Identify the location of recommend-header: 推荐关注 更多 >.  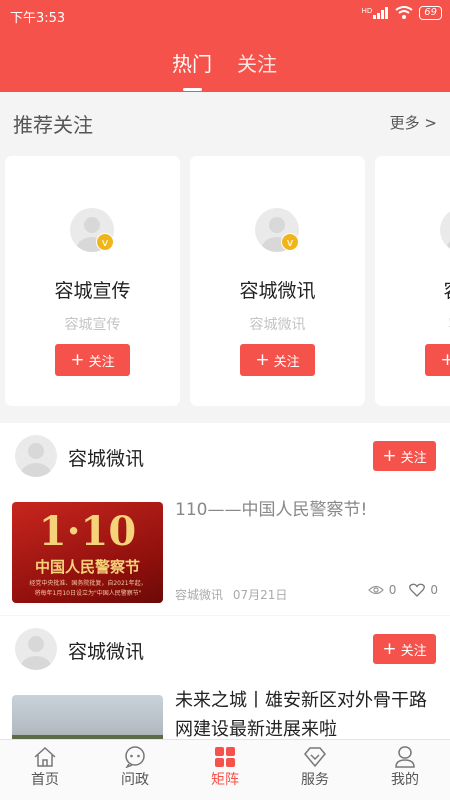
(225, 120).